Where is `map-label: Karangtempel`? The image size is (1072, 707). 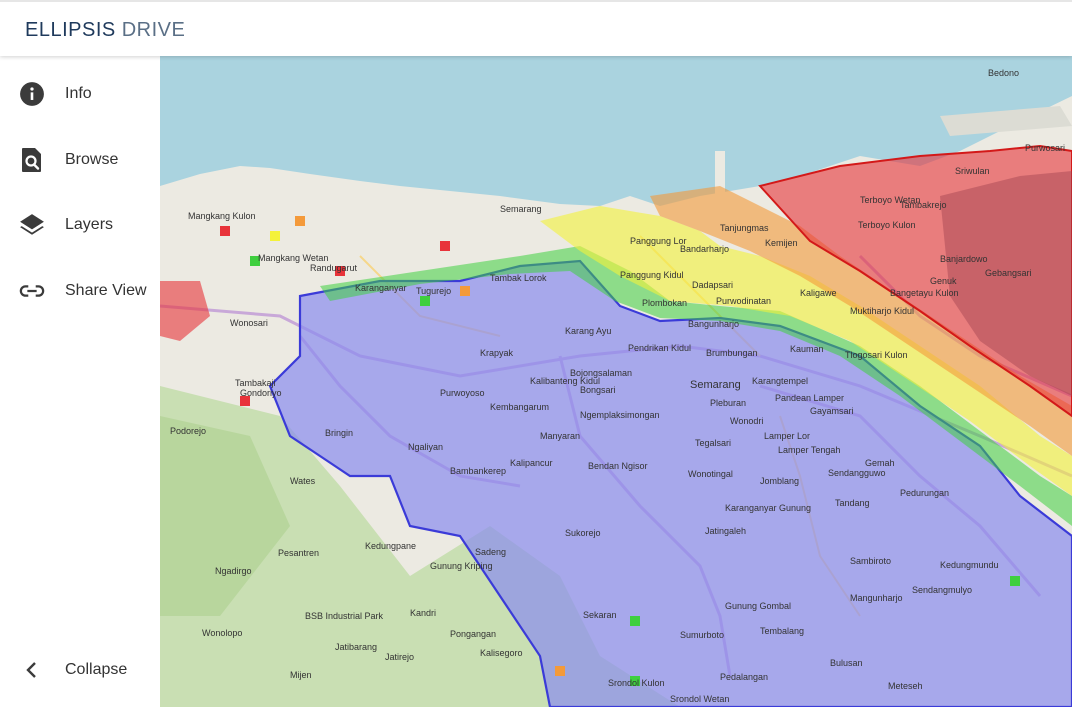 map-label: Karangtempel is located at coordinates (780, 381).